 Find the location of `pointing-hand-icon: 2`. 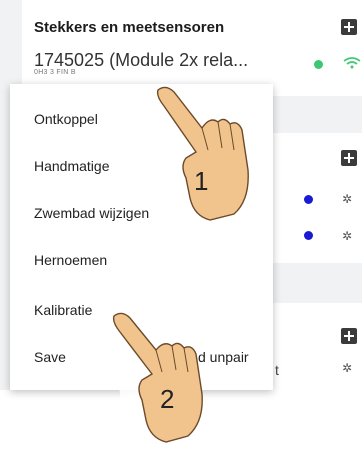

pointing-hand-icon: 2 is located at coordinates (158, 380).